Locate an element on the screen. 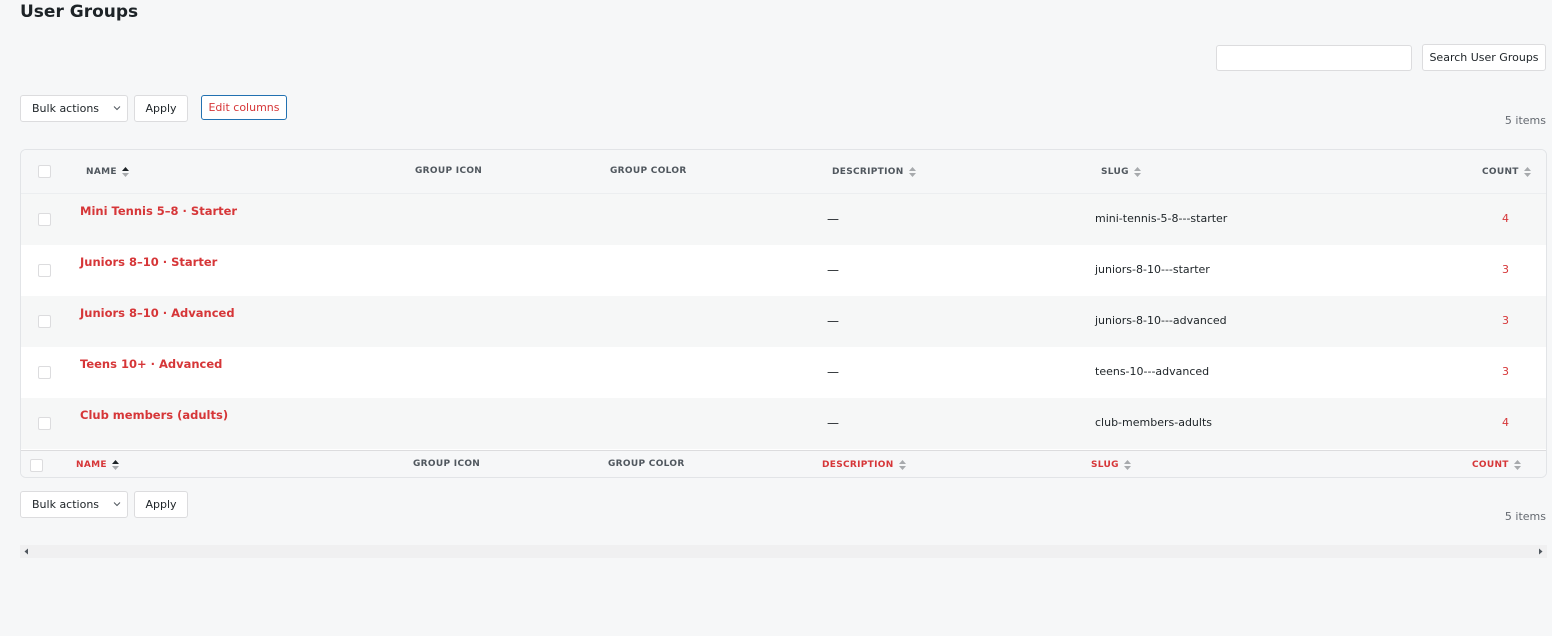  column-header-slug-label: SLUG is located at coordinates (1115, 172).